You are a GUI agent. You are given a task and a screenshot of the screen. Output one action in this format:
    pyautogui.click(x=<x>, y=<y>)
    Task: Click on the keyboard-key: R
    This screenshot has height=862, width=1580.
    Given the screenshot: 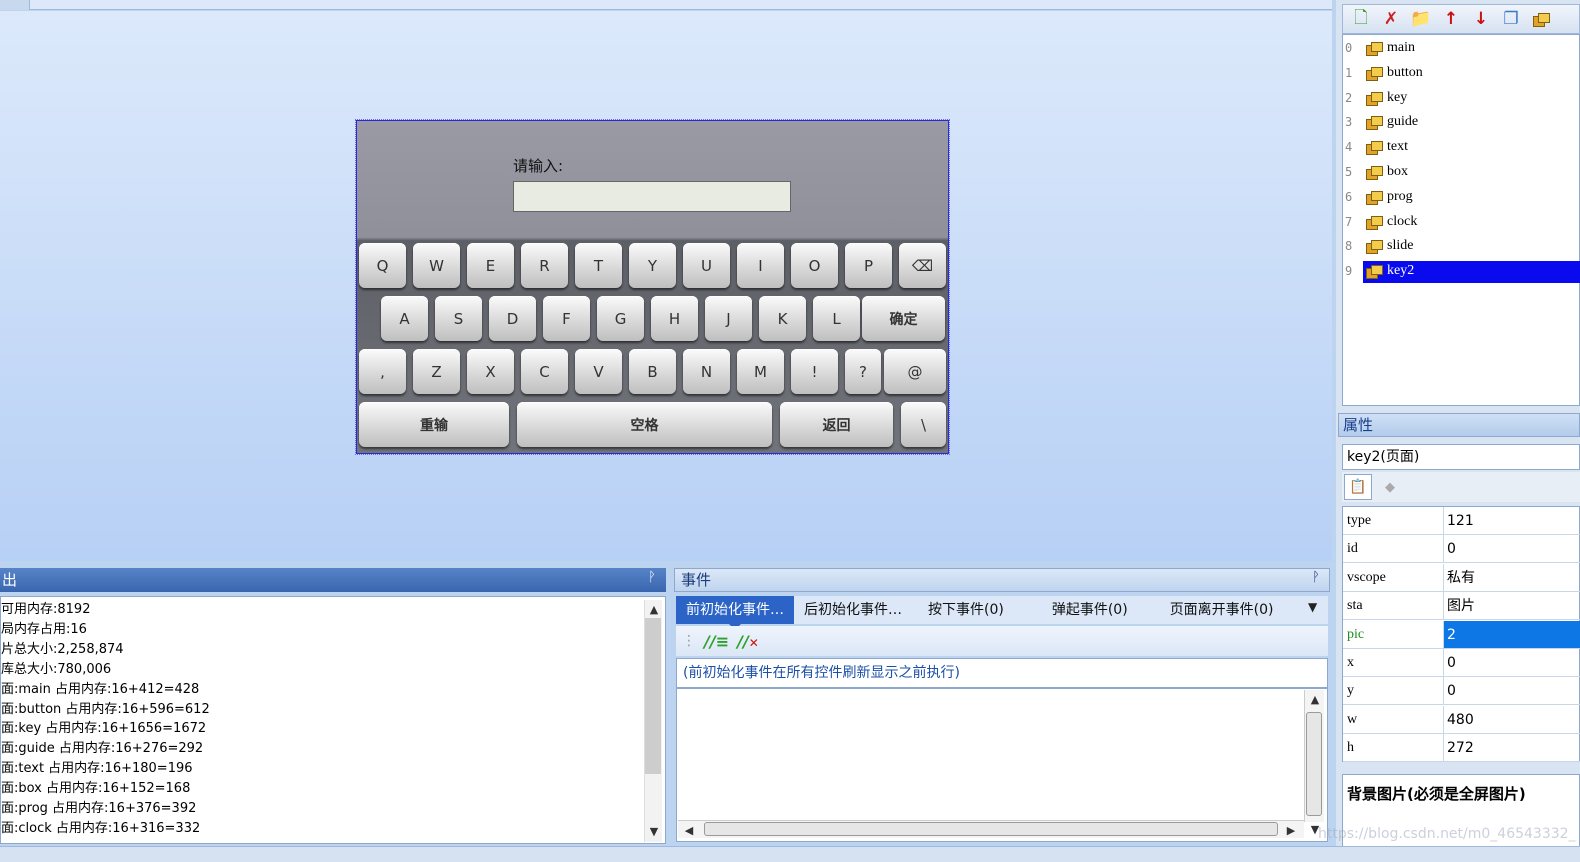 What is the action you would take?
    pyautogui.click(x=544, y=265)
    